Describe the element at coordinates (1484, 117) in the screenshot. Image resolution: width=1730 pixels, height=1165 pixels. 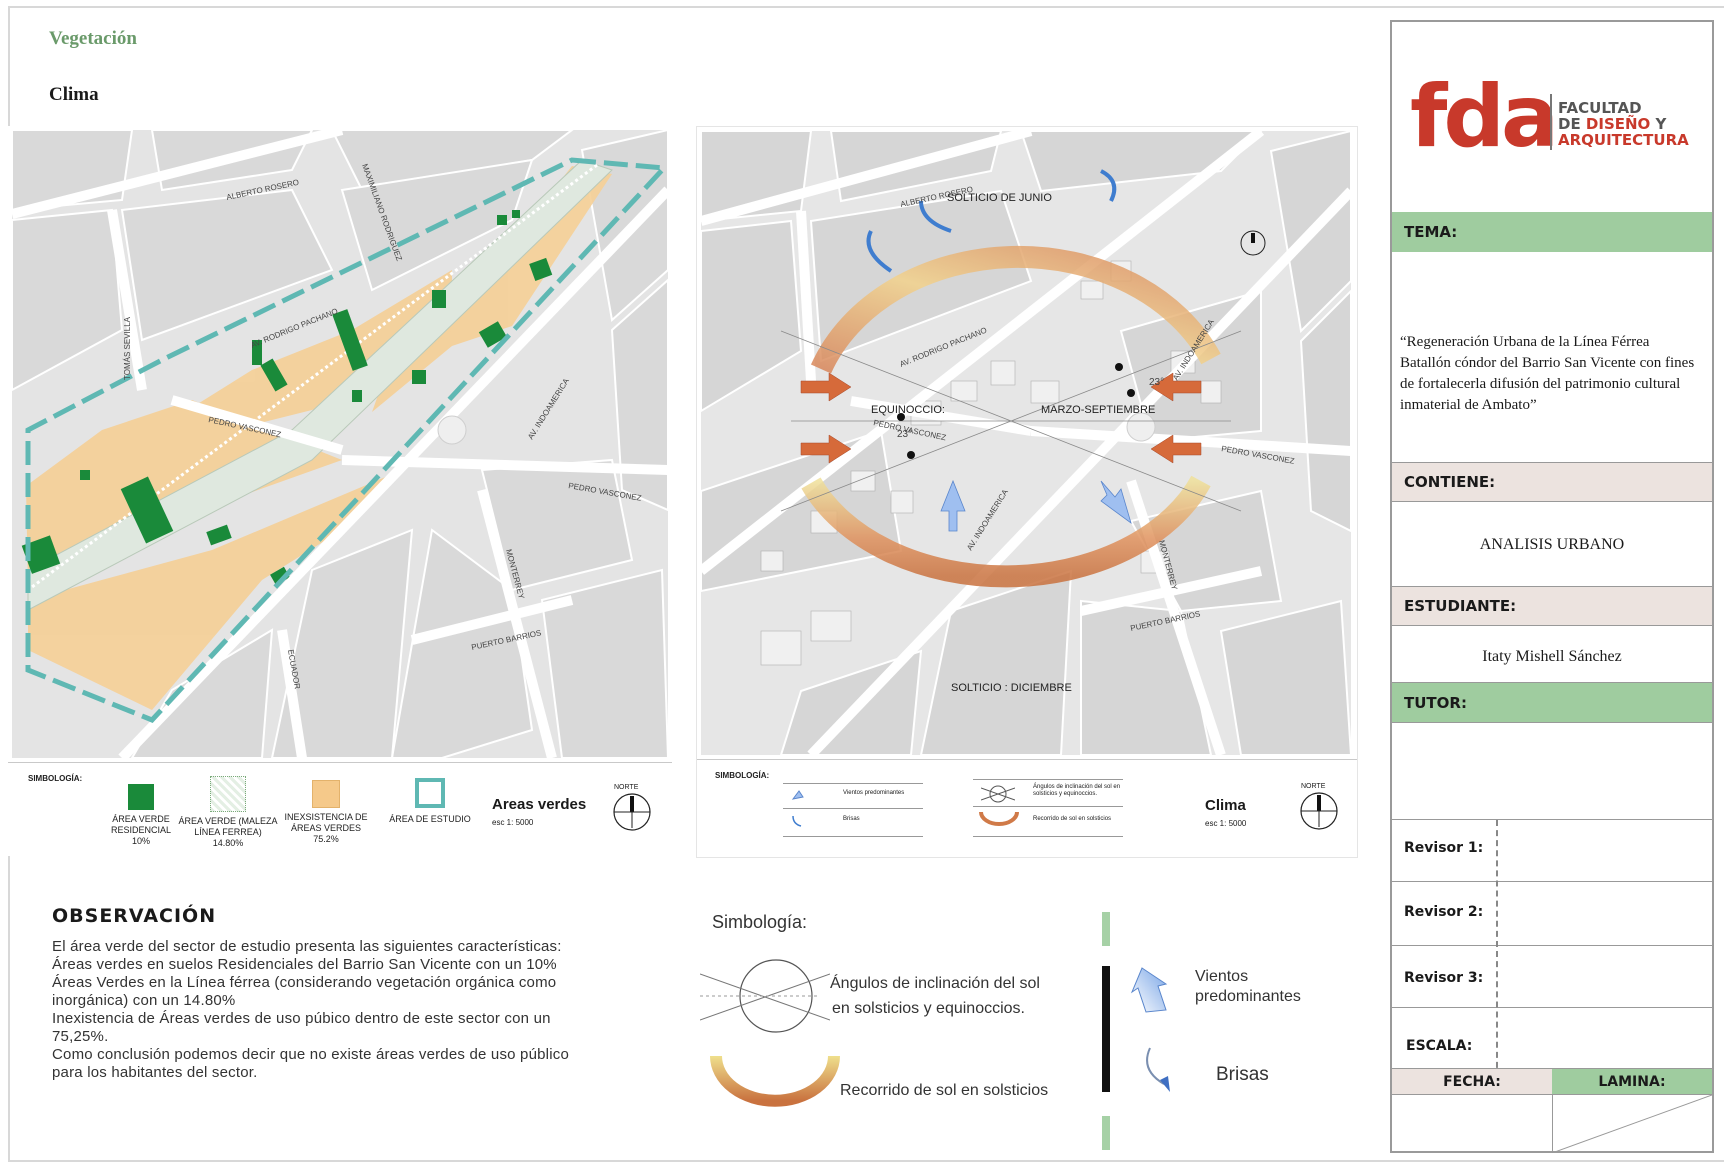
I see `faculty-logo: fda` at that location.